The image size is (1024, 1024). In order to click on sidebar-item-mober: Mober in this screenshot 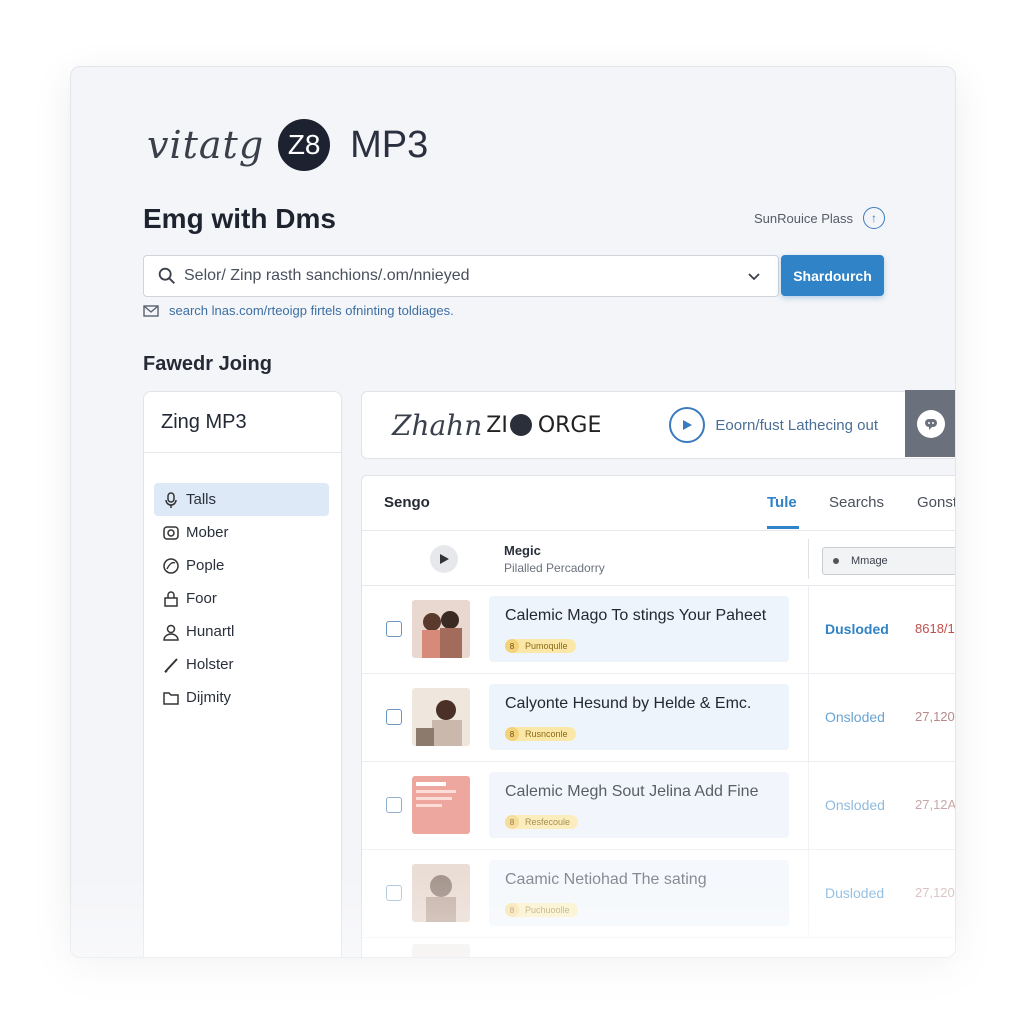, I will do `click(241, 532)`.